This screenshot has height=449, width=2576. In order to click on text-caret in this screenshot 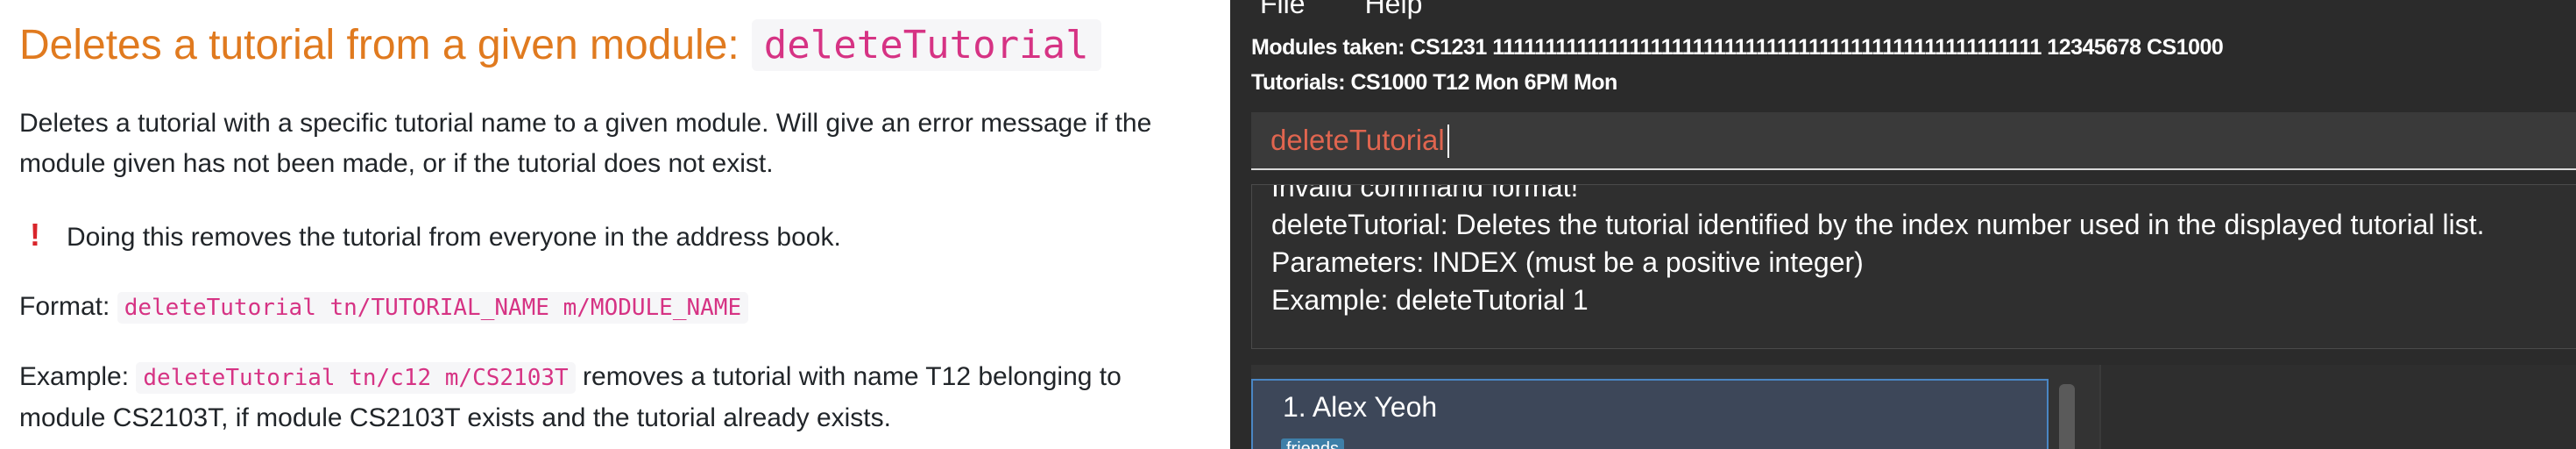, I will do `click(1448, 141)`.